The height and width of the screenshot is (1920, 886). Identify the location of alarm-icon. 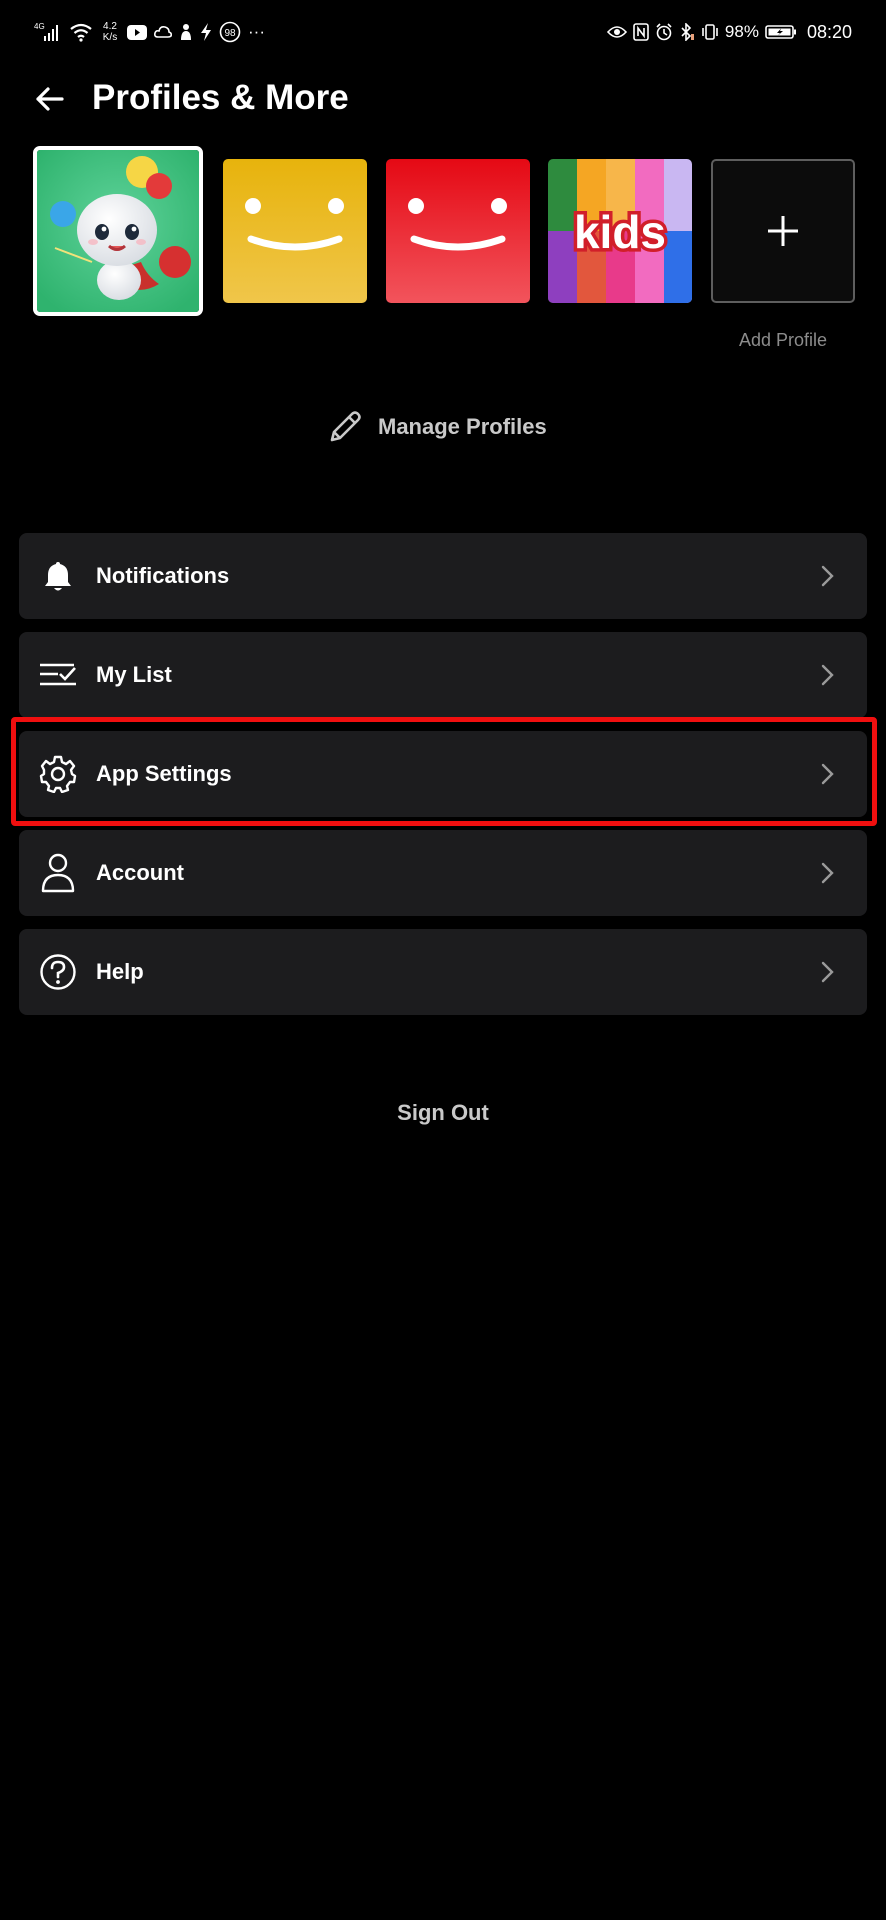
(664, 32).